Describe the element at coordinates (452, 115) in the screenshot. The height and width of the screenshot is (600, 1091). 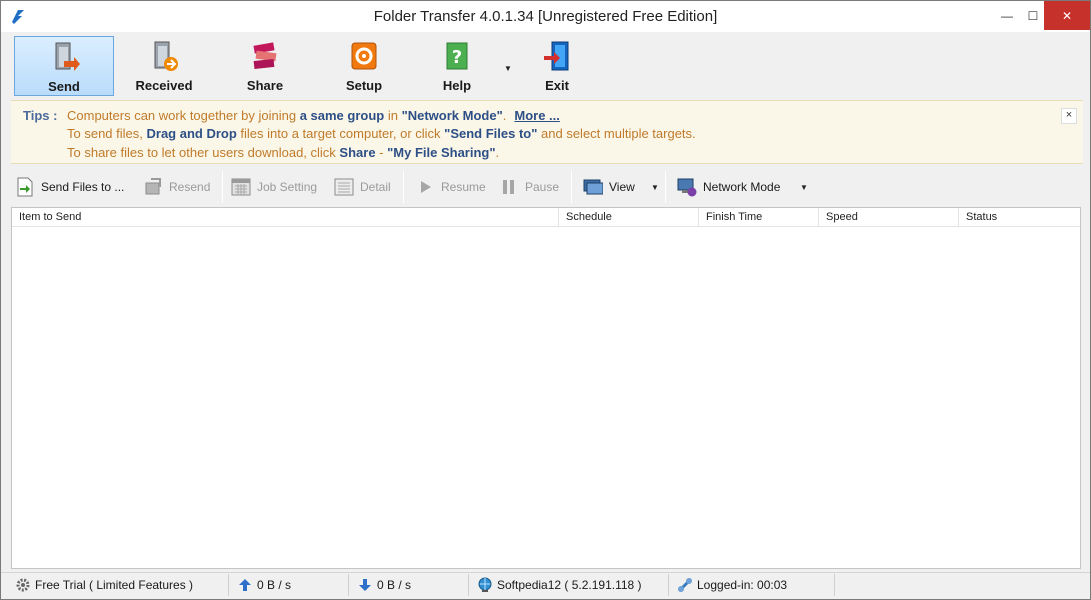
I see `tip-highlight: "Network Mode"` at that location.